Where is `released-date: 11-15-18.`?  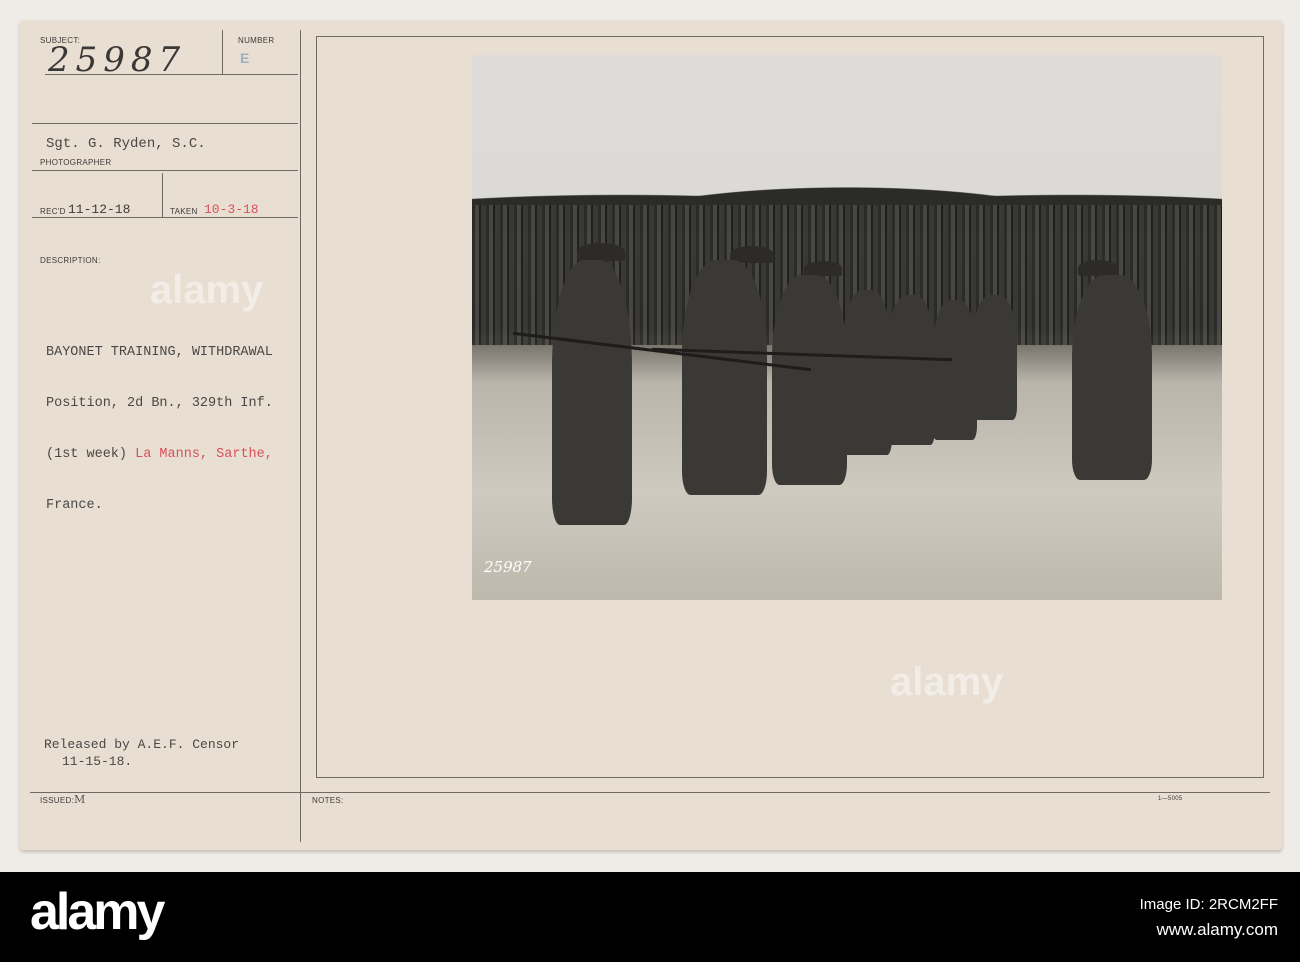
released-date: 11-15-18. is located at coordinates (97, 761).